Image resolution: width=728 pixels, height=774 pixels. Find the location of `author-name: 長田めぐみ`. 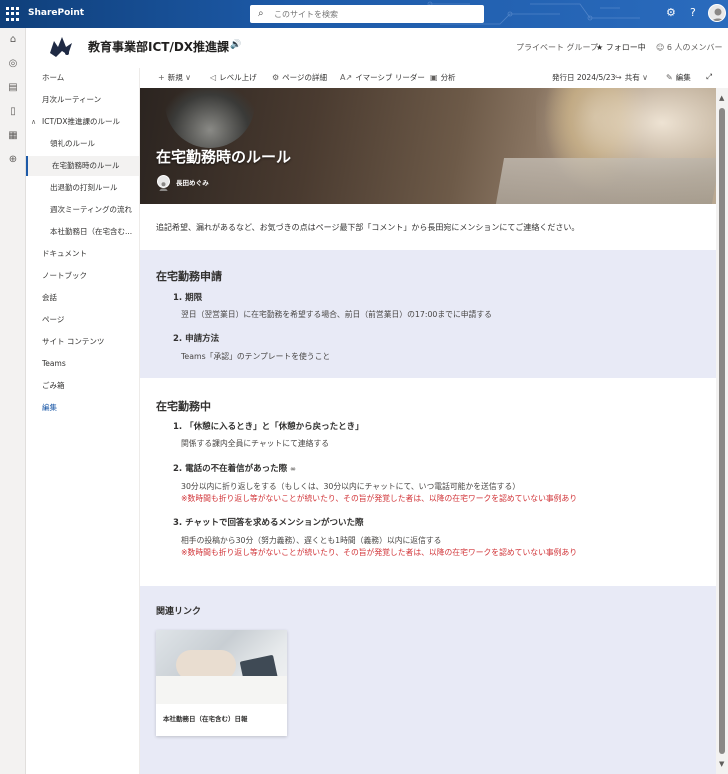

author-name: 長田めぐみ is located at coordinates (192, 182).